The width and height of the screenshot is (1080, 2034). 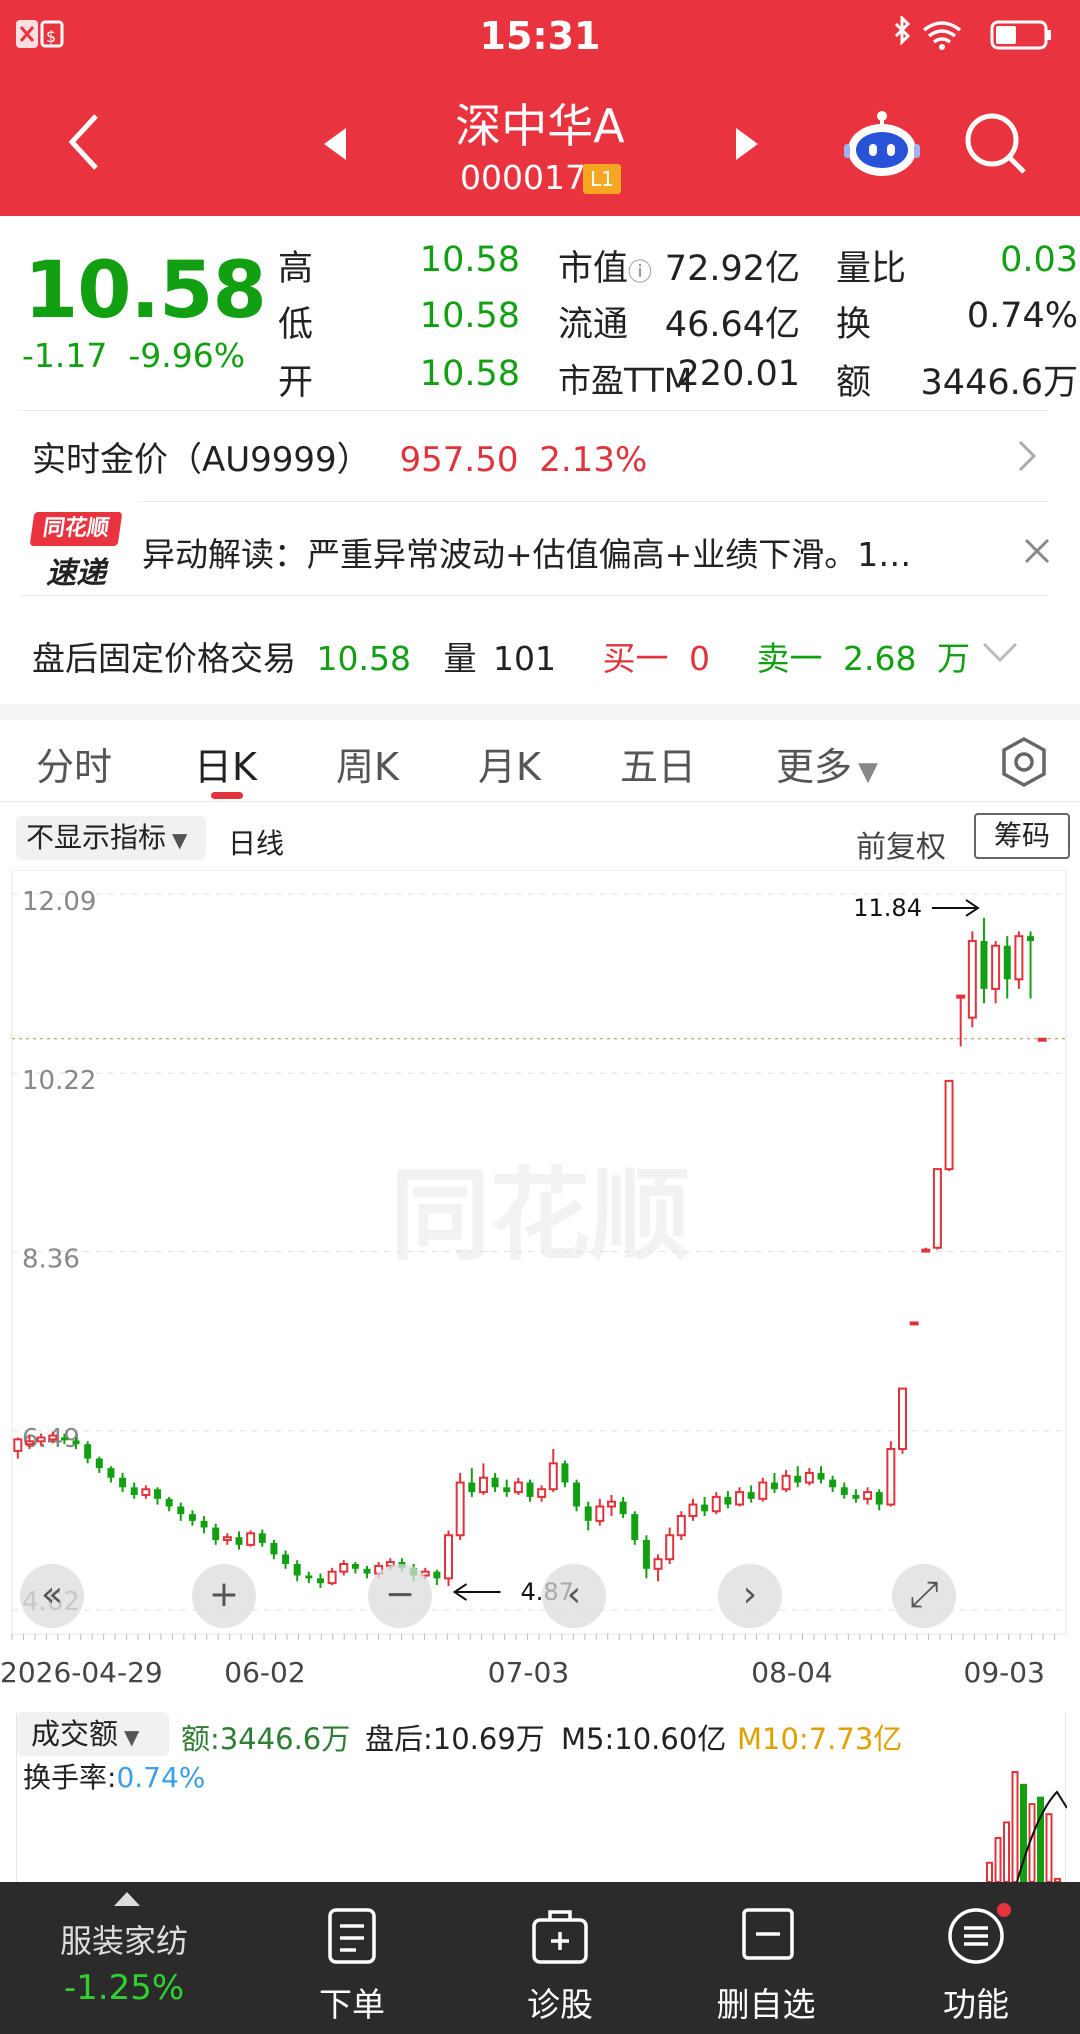 I want to click on diagnose-label: 诊股, so click(x=560, y=2004).